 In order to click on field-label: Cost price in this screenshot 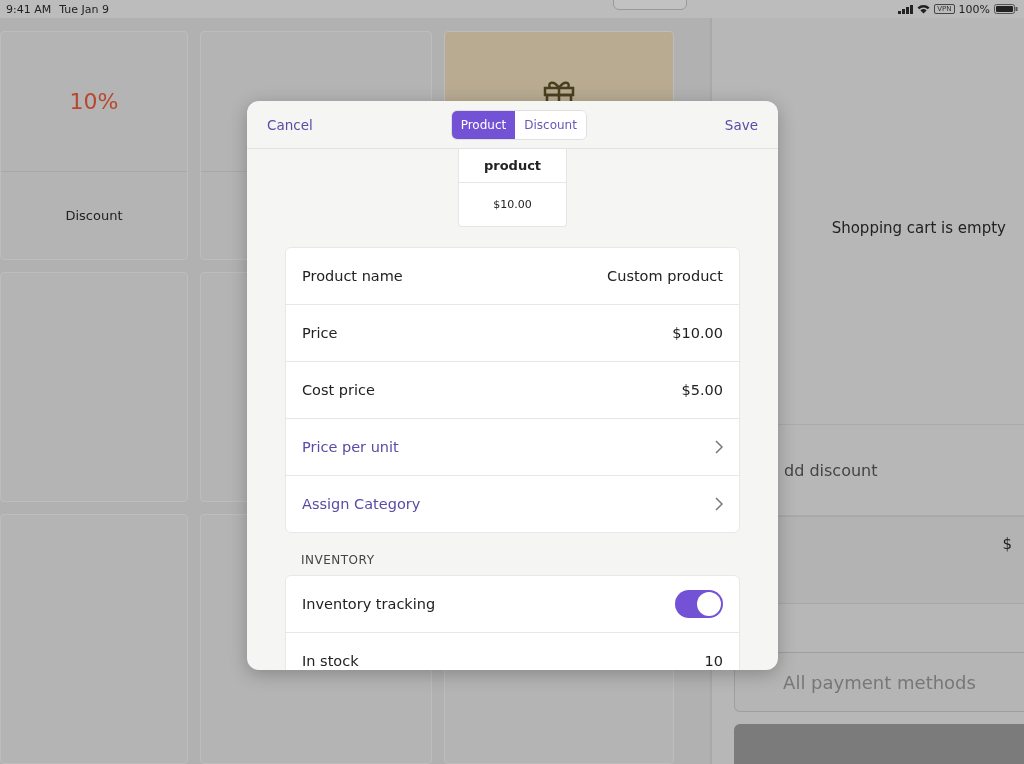, I will do `click(338, 390)`.